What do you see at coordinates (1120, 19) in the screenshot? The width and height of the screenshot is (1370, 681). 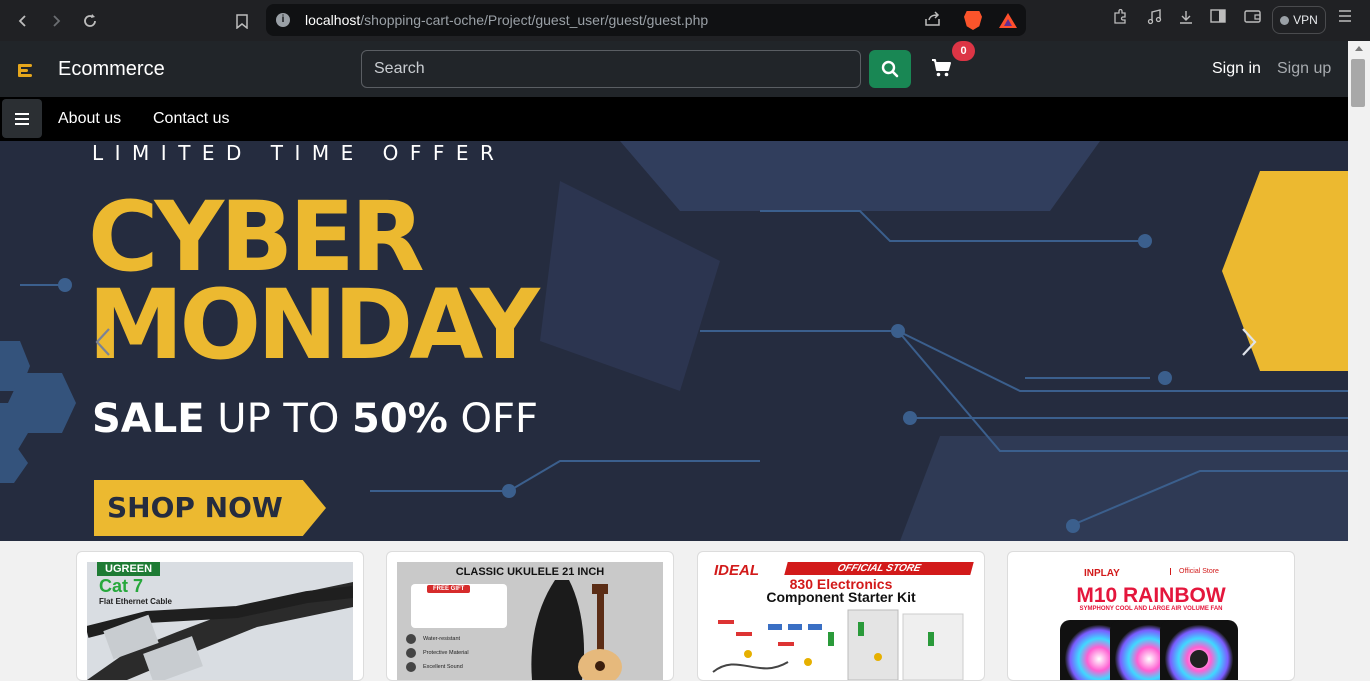 I see `extensions-icon` at bounding box center [1120, 19].